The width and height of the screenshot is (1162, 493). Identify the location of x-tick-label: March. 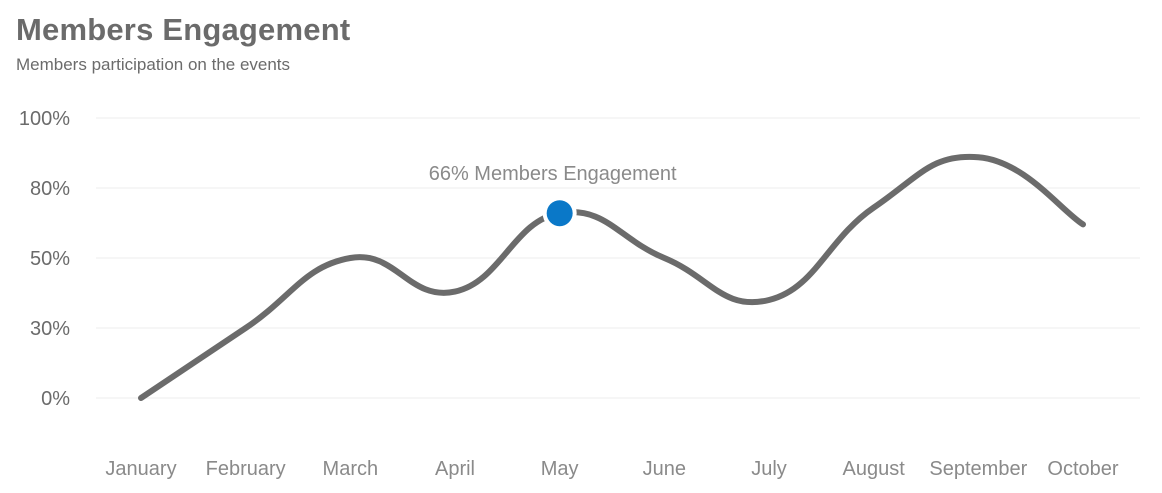
(351, 469).